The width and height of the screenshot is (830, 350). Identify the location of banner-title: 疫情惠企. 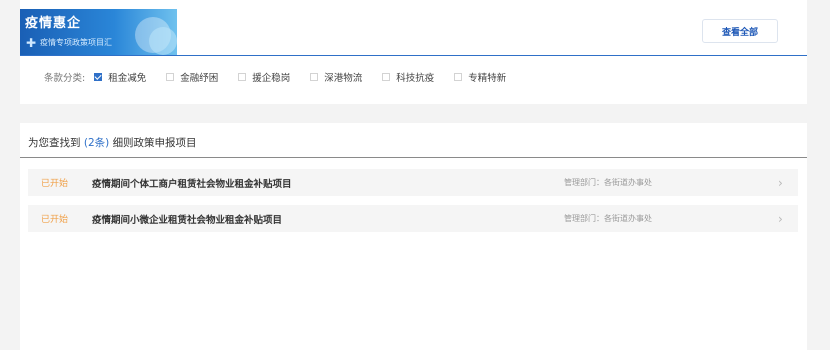
(53, 23).